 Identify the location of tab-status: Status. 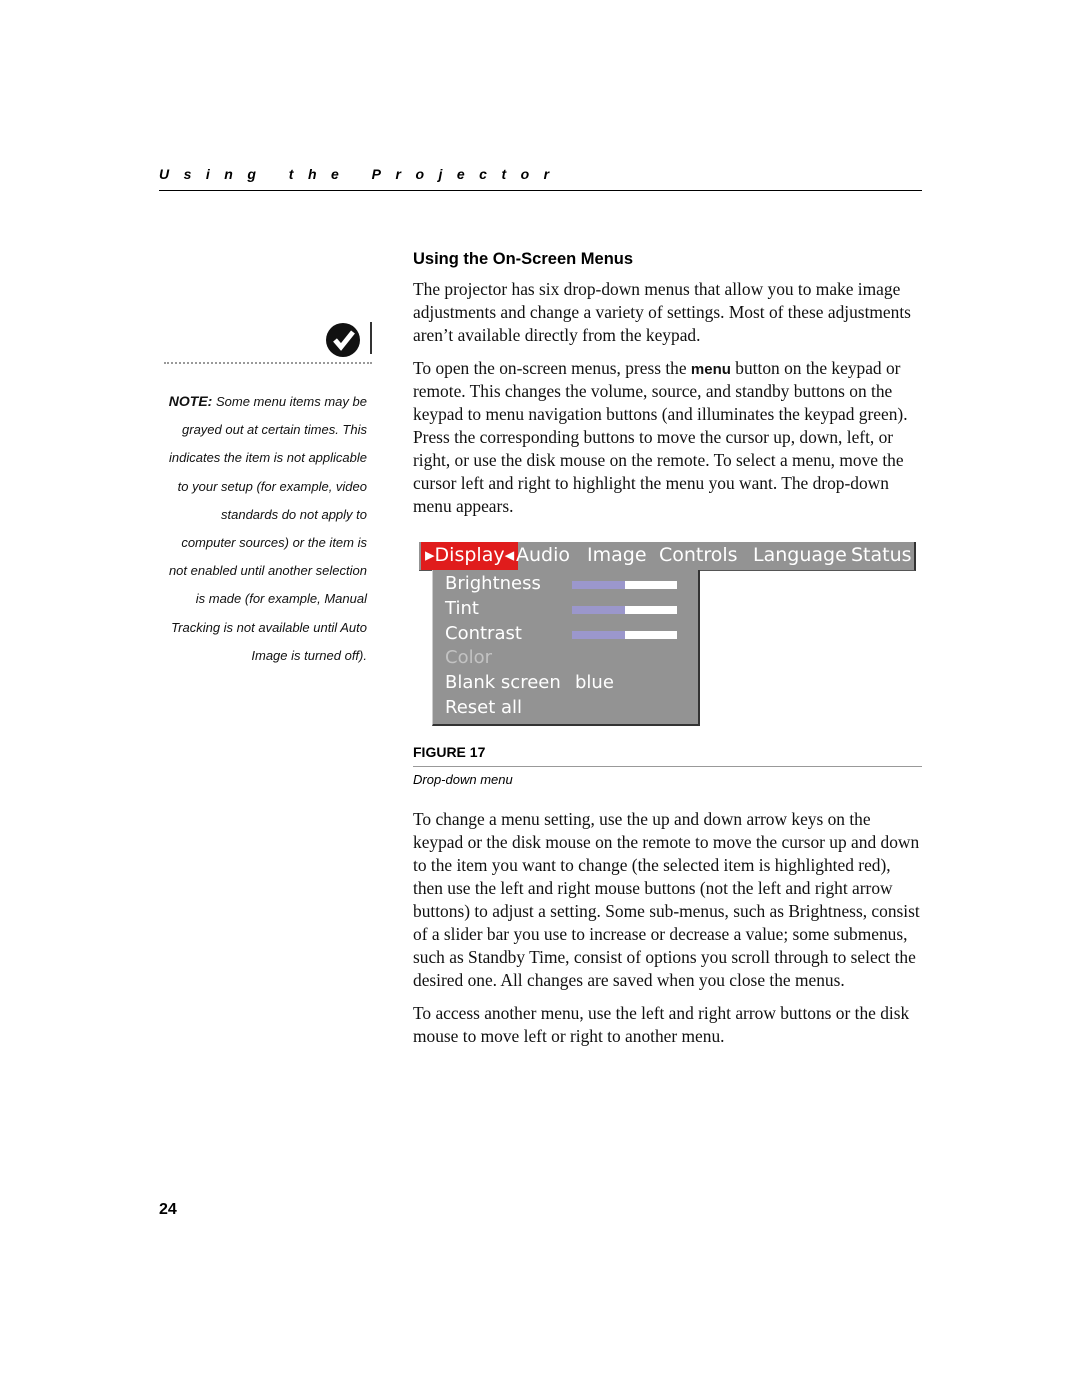
(881, 556).